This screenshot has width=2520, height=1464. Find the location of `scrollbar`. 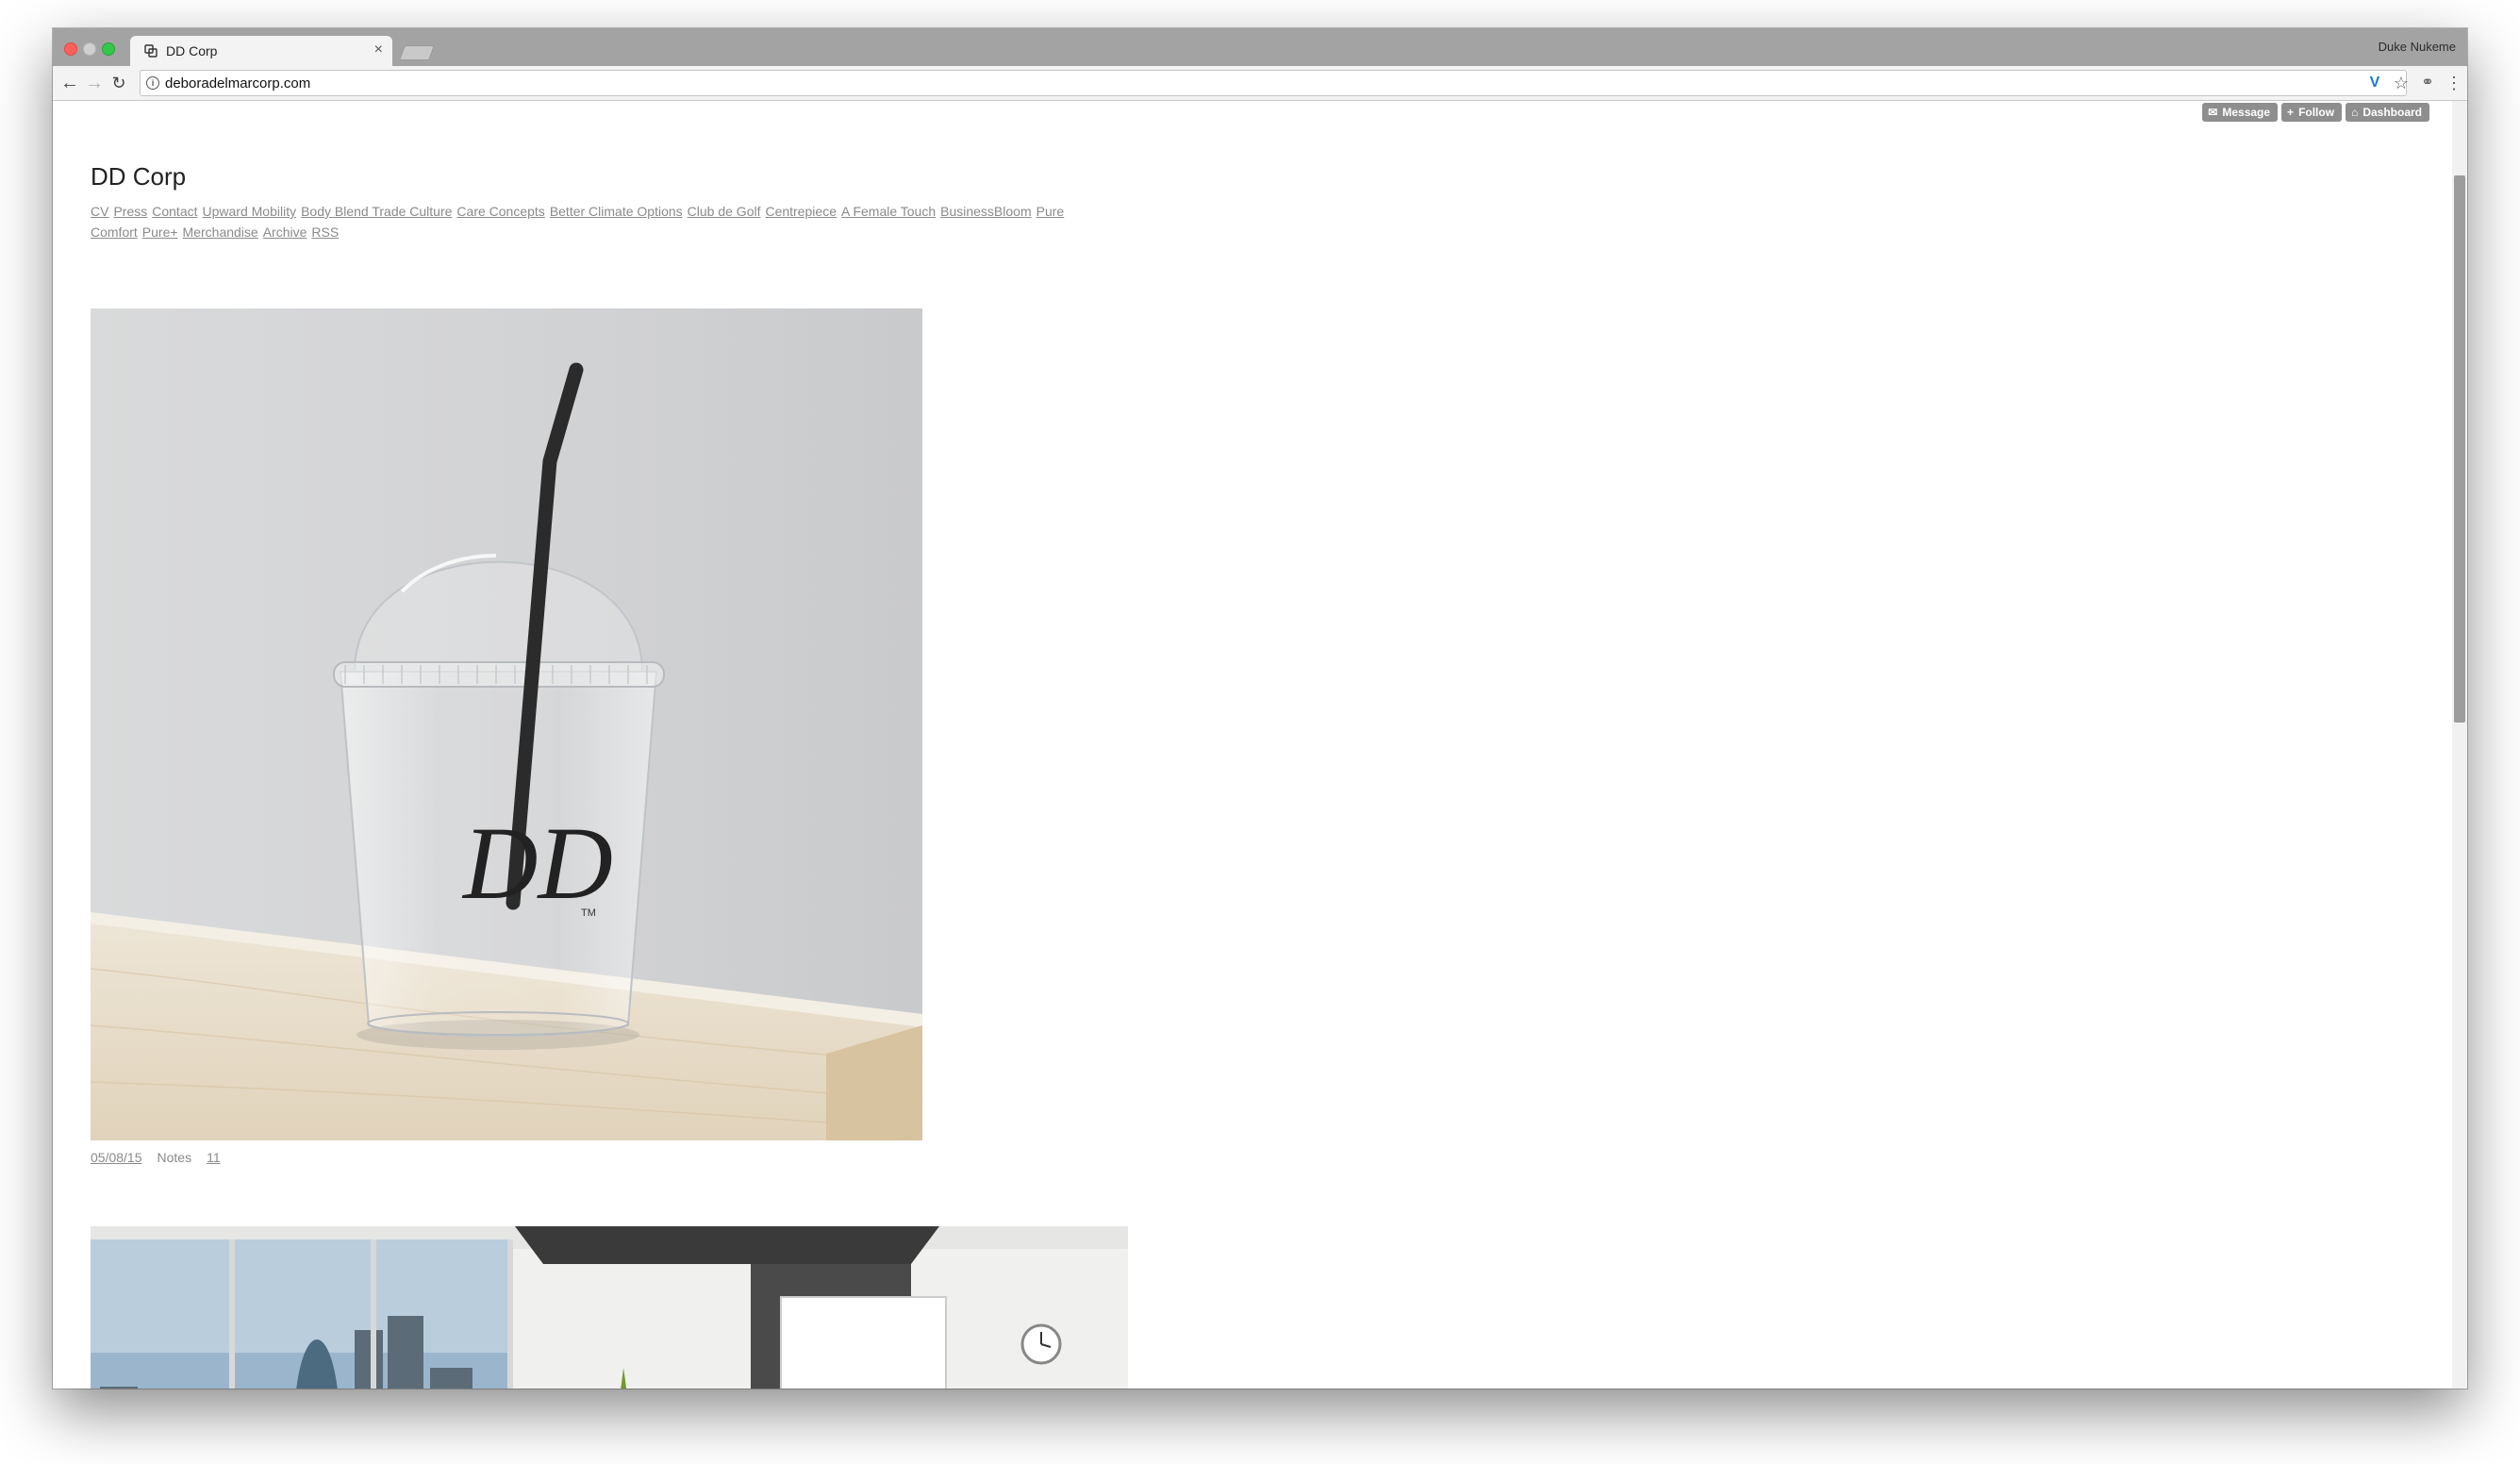

scrollbar is located at coordinates (2459, 745).